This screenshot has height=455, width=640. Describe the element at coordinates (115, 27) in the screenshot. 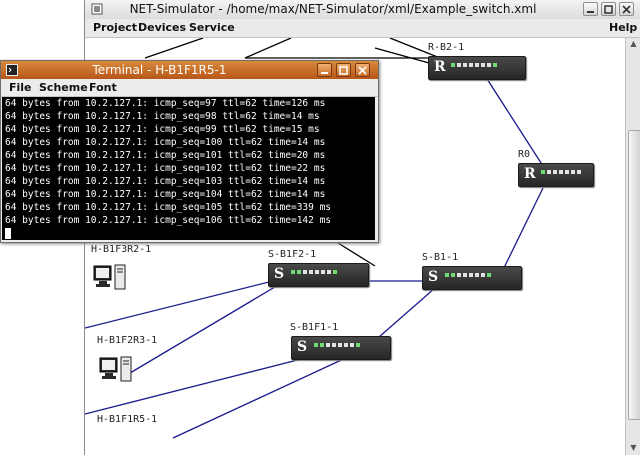

I see `menu-project: Project` at that location.